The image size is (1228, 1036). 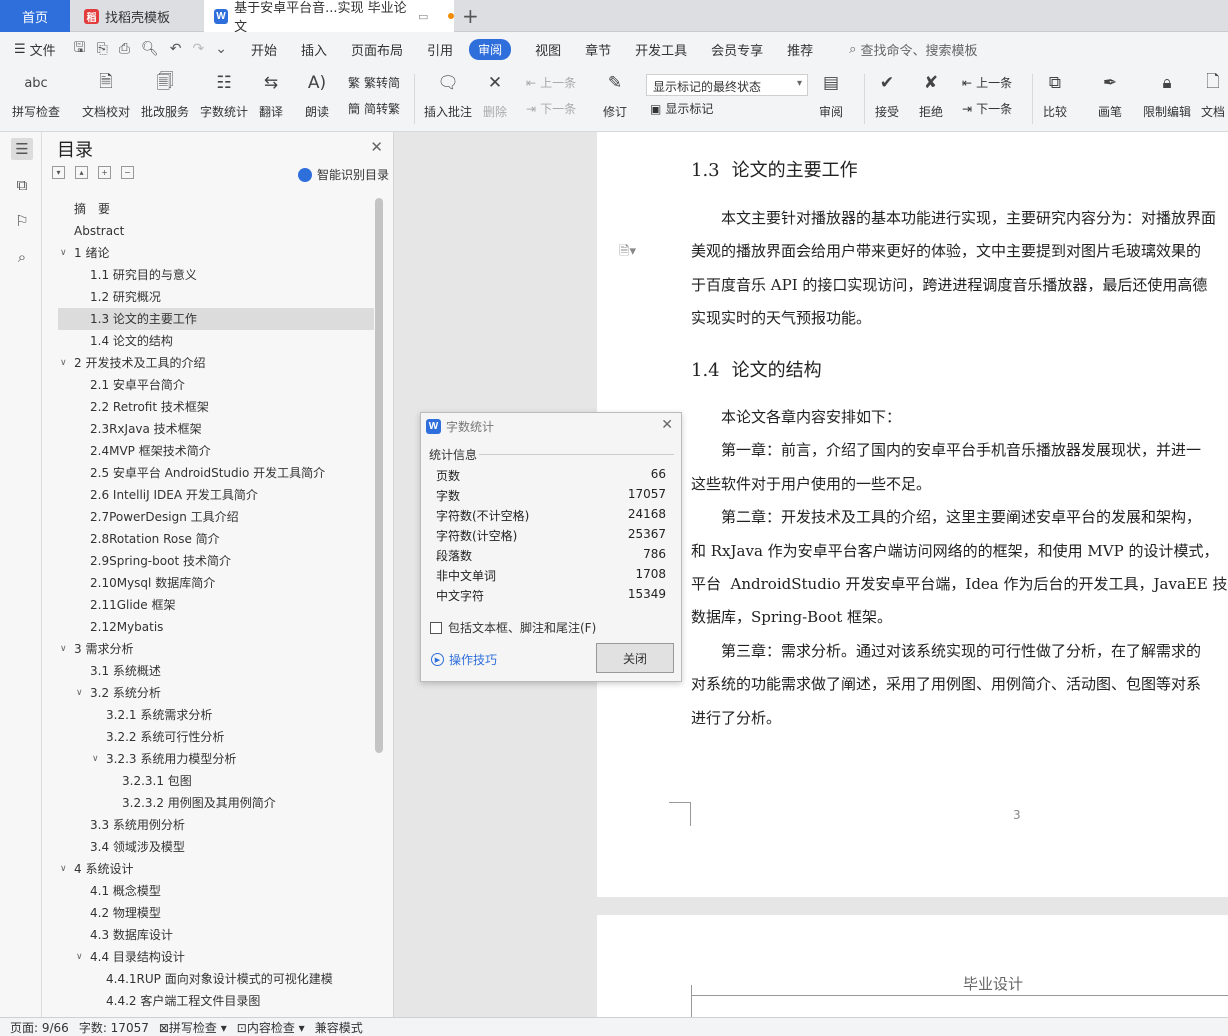 I want to click on export-icon: ⎘, so click(x=102, y=49).